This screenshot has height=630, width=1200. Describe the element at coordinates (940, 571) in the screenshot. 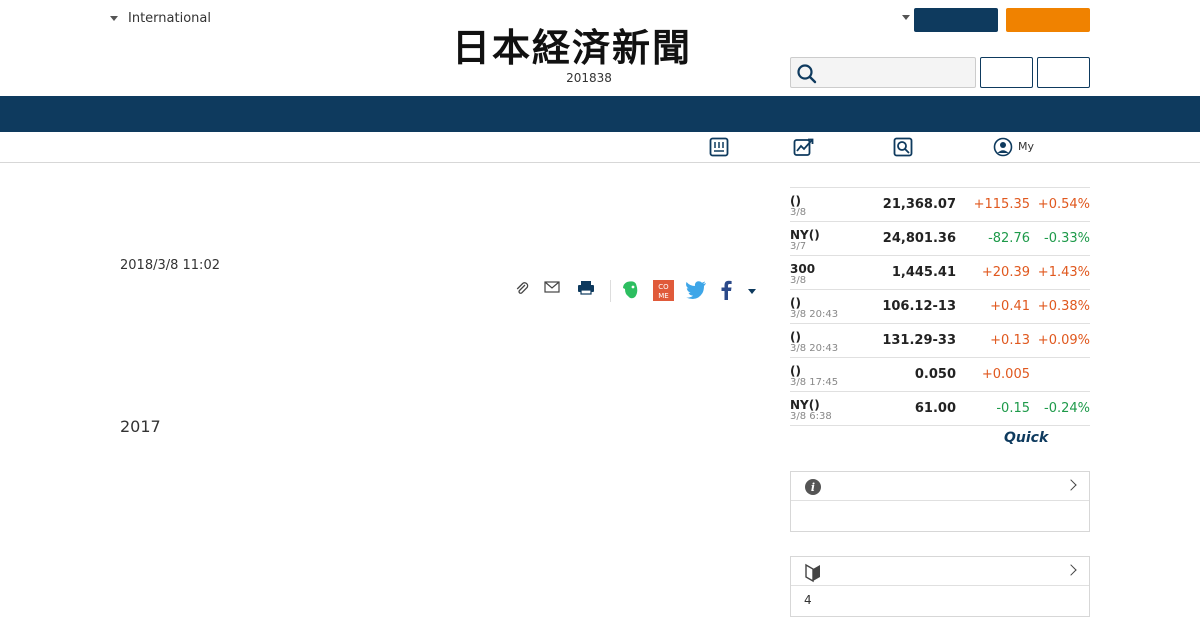

I see `beginner-box-header` at that location.